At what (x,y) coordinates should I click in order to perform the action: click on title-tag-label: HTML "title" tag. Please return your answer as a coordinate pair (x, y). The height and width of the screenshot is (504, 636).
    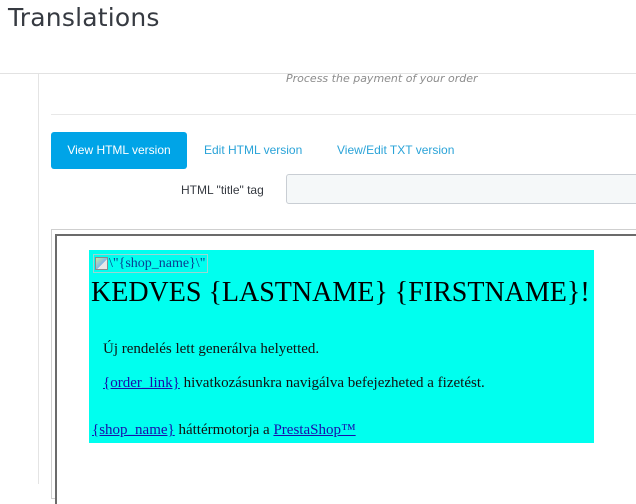
    Looking at the image, I should click on (222, 190).